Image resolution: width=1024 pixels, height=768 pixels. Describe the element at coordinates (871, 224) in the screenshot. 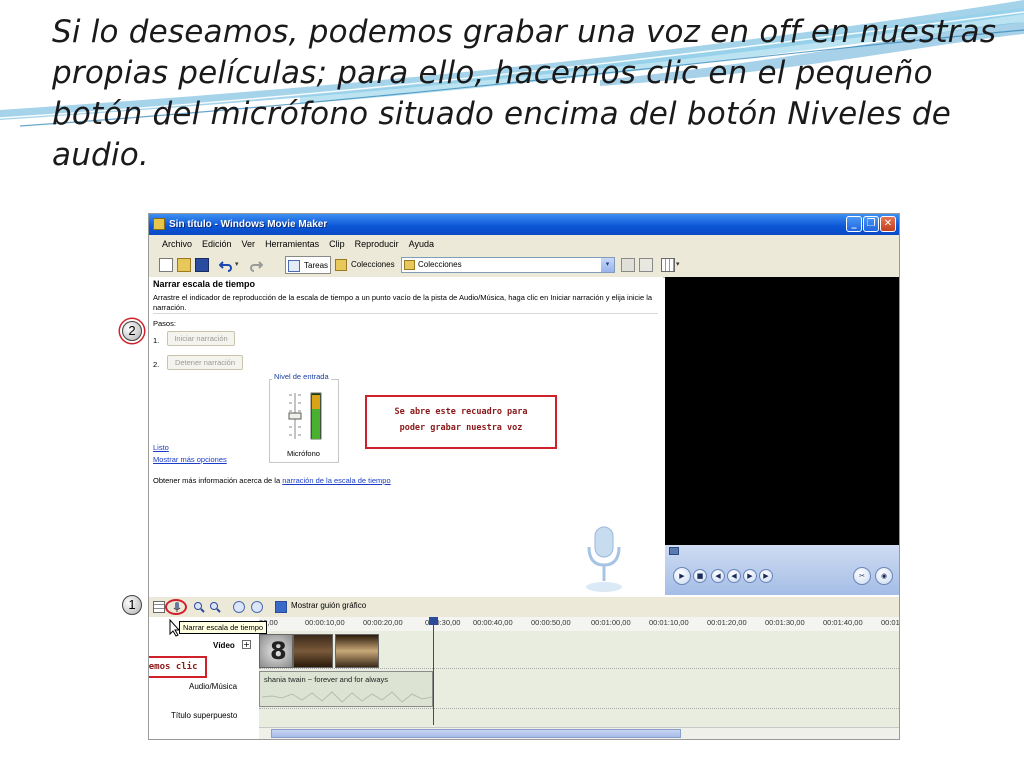

I see `maximize-button: ❐` at that location.